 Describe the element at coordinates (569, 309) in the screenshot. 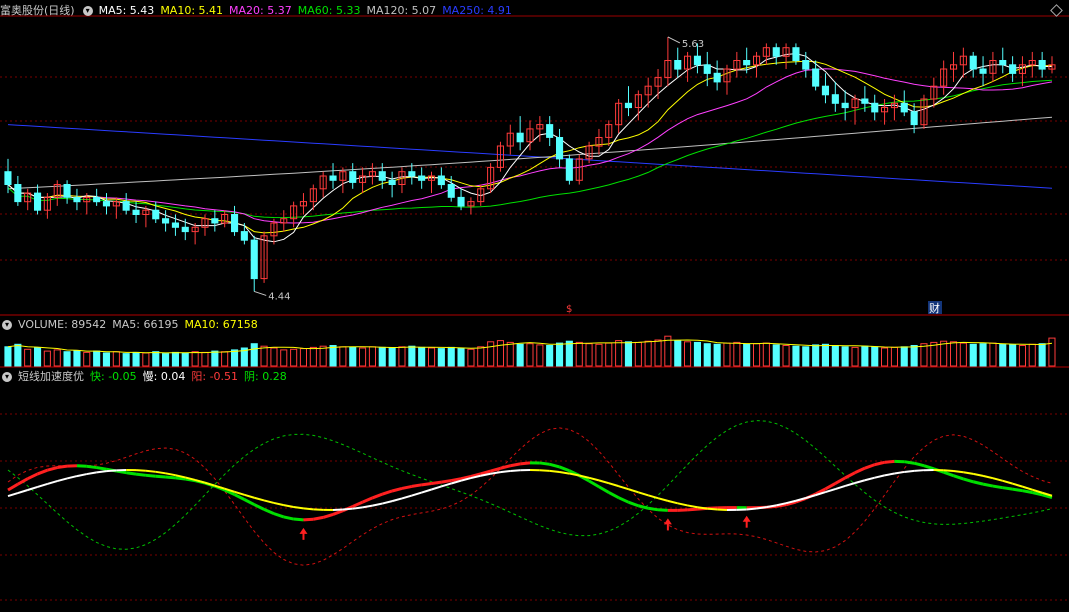

I see `event-marker-s: $` at that location.